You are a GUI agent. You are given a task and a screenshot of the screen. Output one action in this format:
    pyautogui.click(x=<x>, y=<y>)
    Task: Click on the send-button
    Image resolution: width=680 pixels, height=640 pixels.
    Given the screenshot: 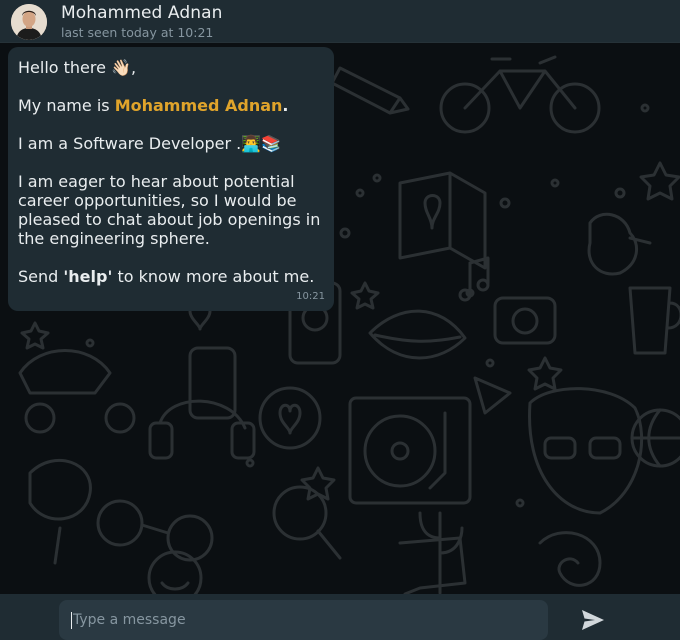 What is the action you would take?
    pyautogui.click(x=593, y=620)
    